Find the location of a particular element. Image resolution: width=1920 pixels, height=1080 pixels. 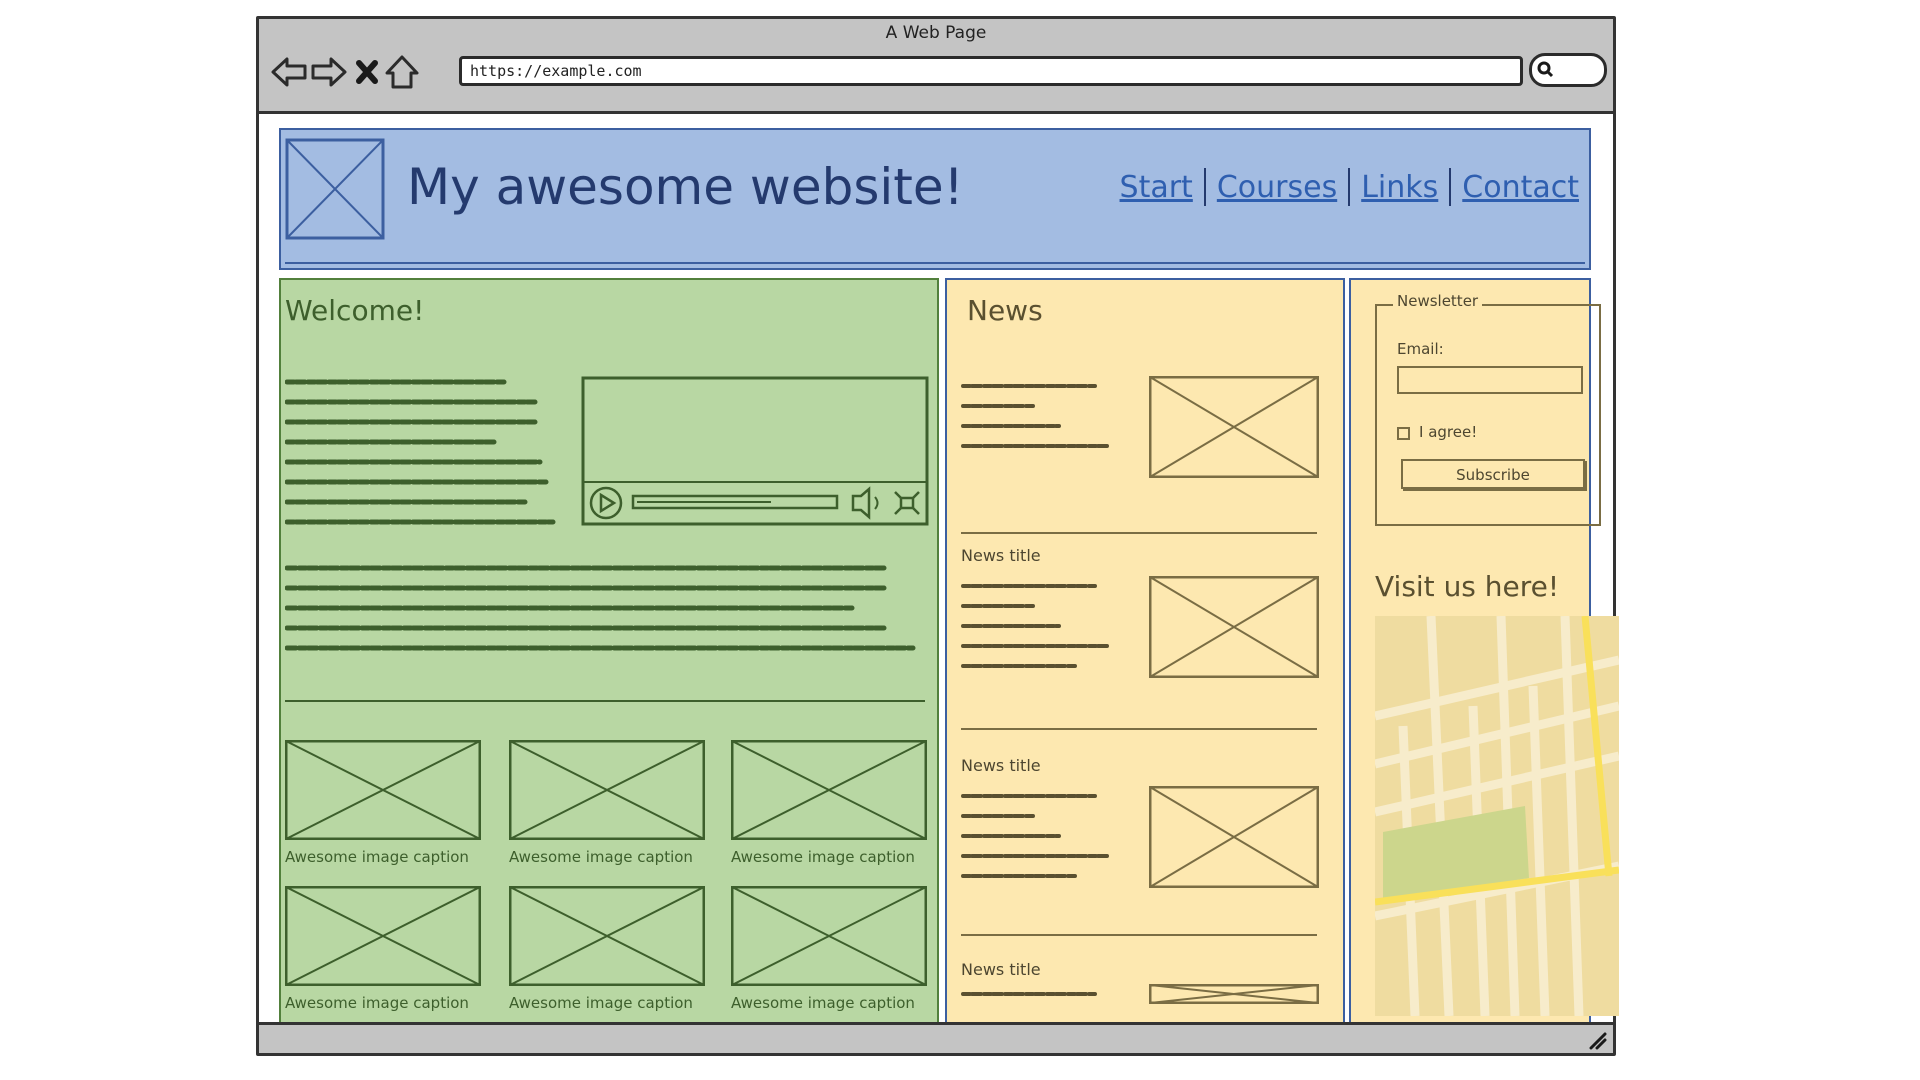

visit-heading: Visit us here! is located at coordinates (1467, 586).